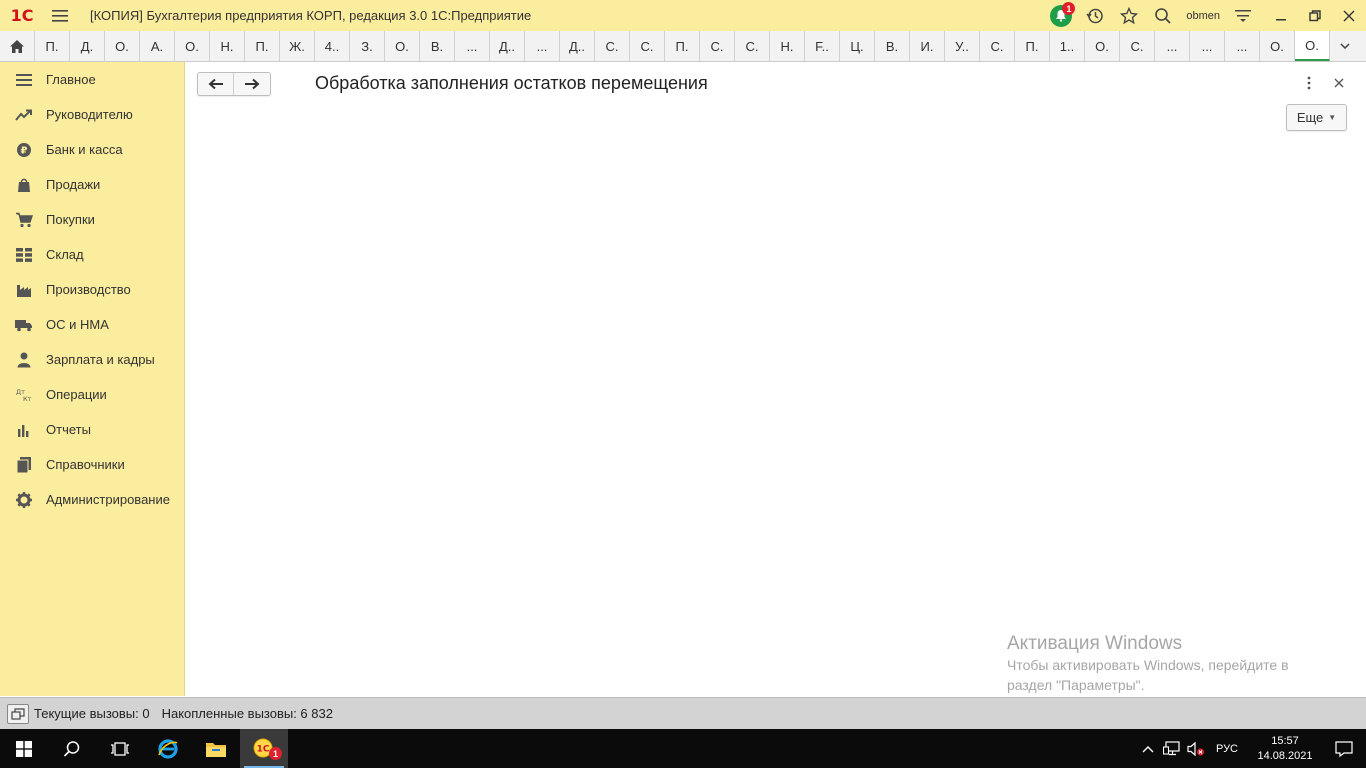 This screenshot has width=1366, height=768. What do you see at coordinates (367, 46) in the screenshot?
I see `window-tab: З.` at bounding box center [367, 46].